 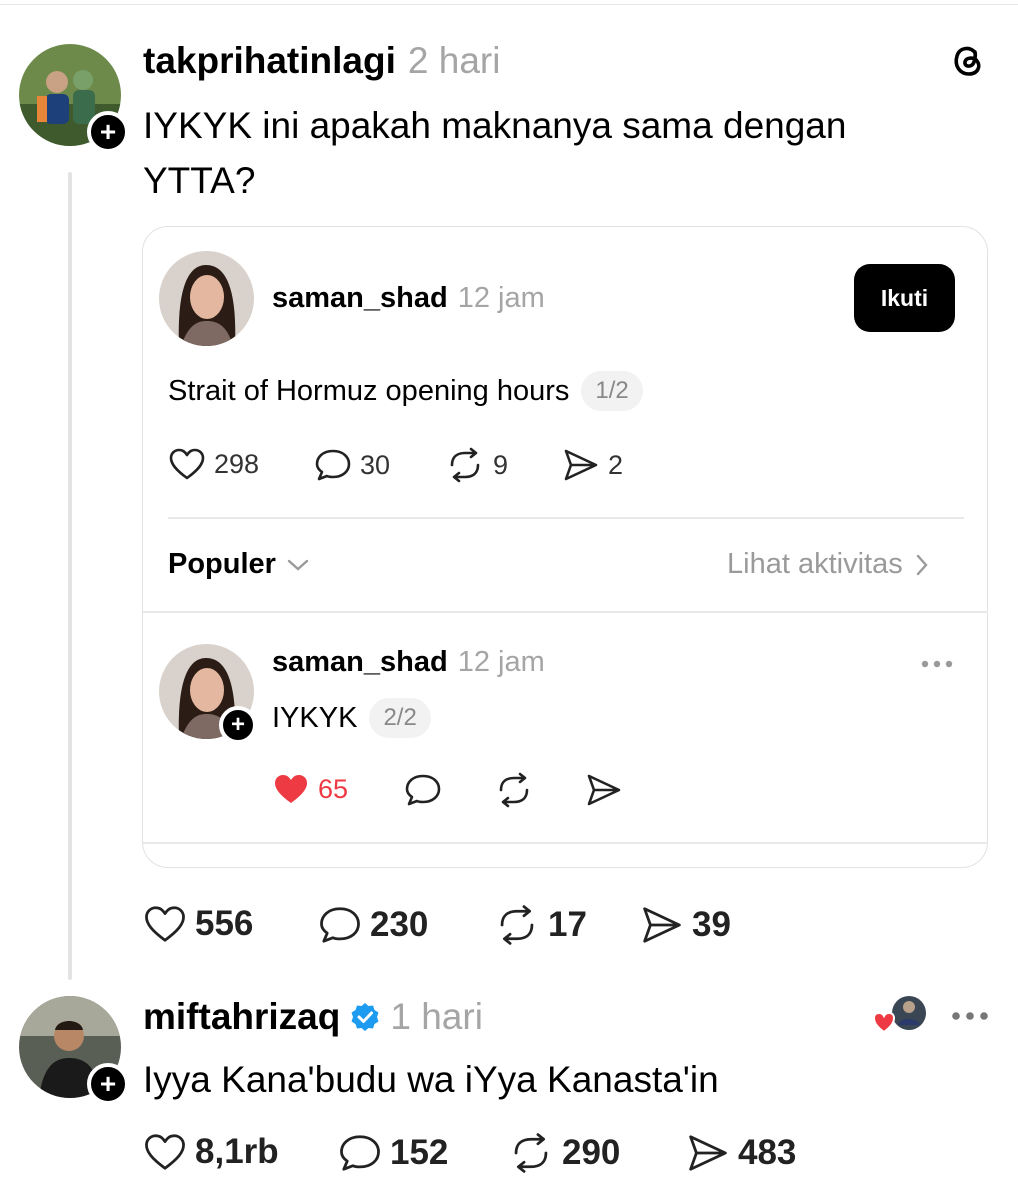 I want to click on repost-button: 290, so click(x=564, y=1153).